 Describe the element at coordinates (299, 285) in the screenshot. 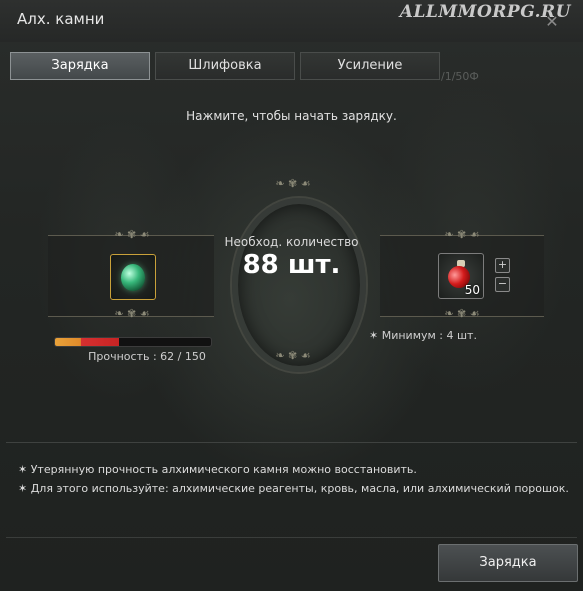

I see `ornate-frame` at that location.